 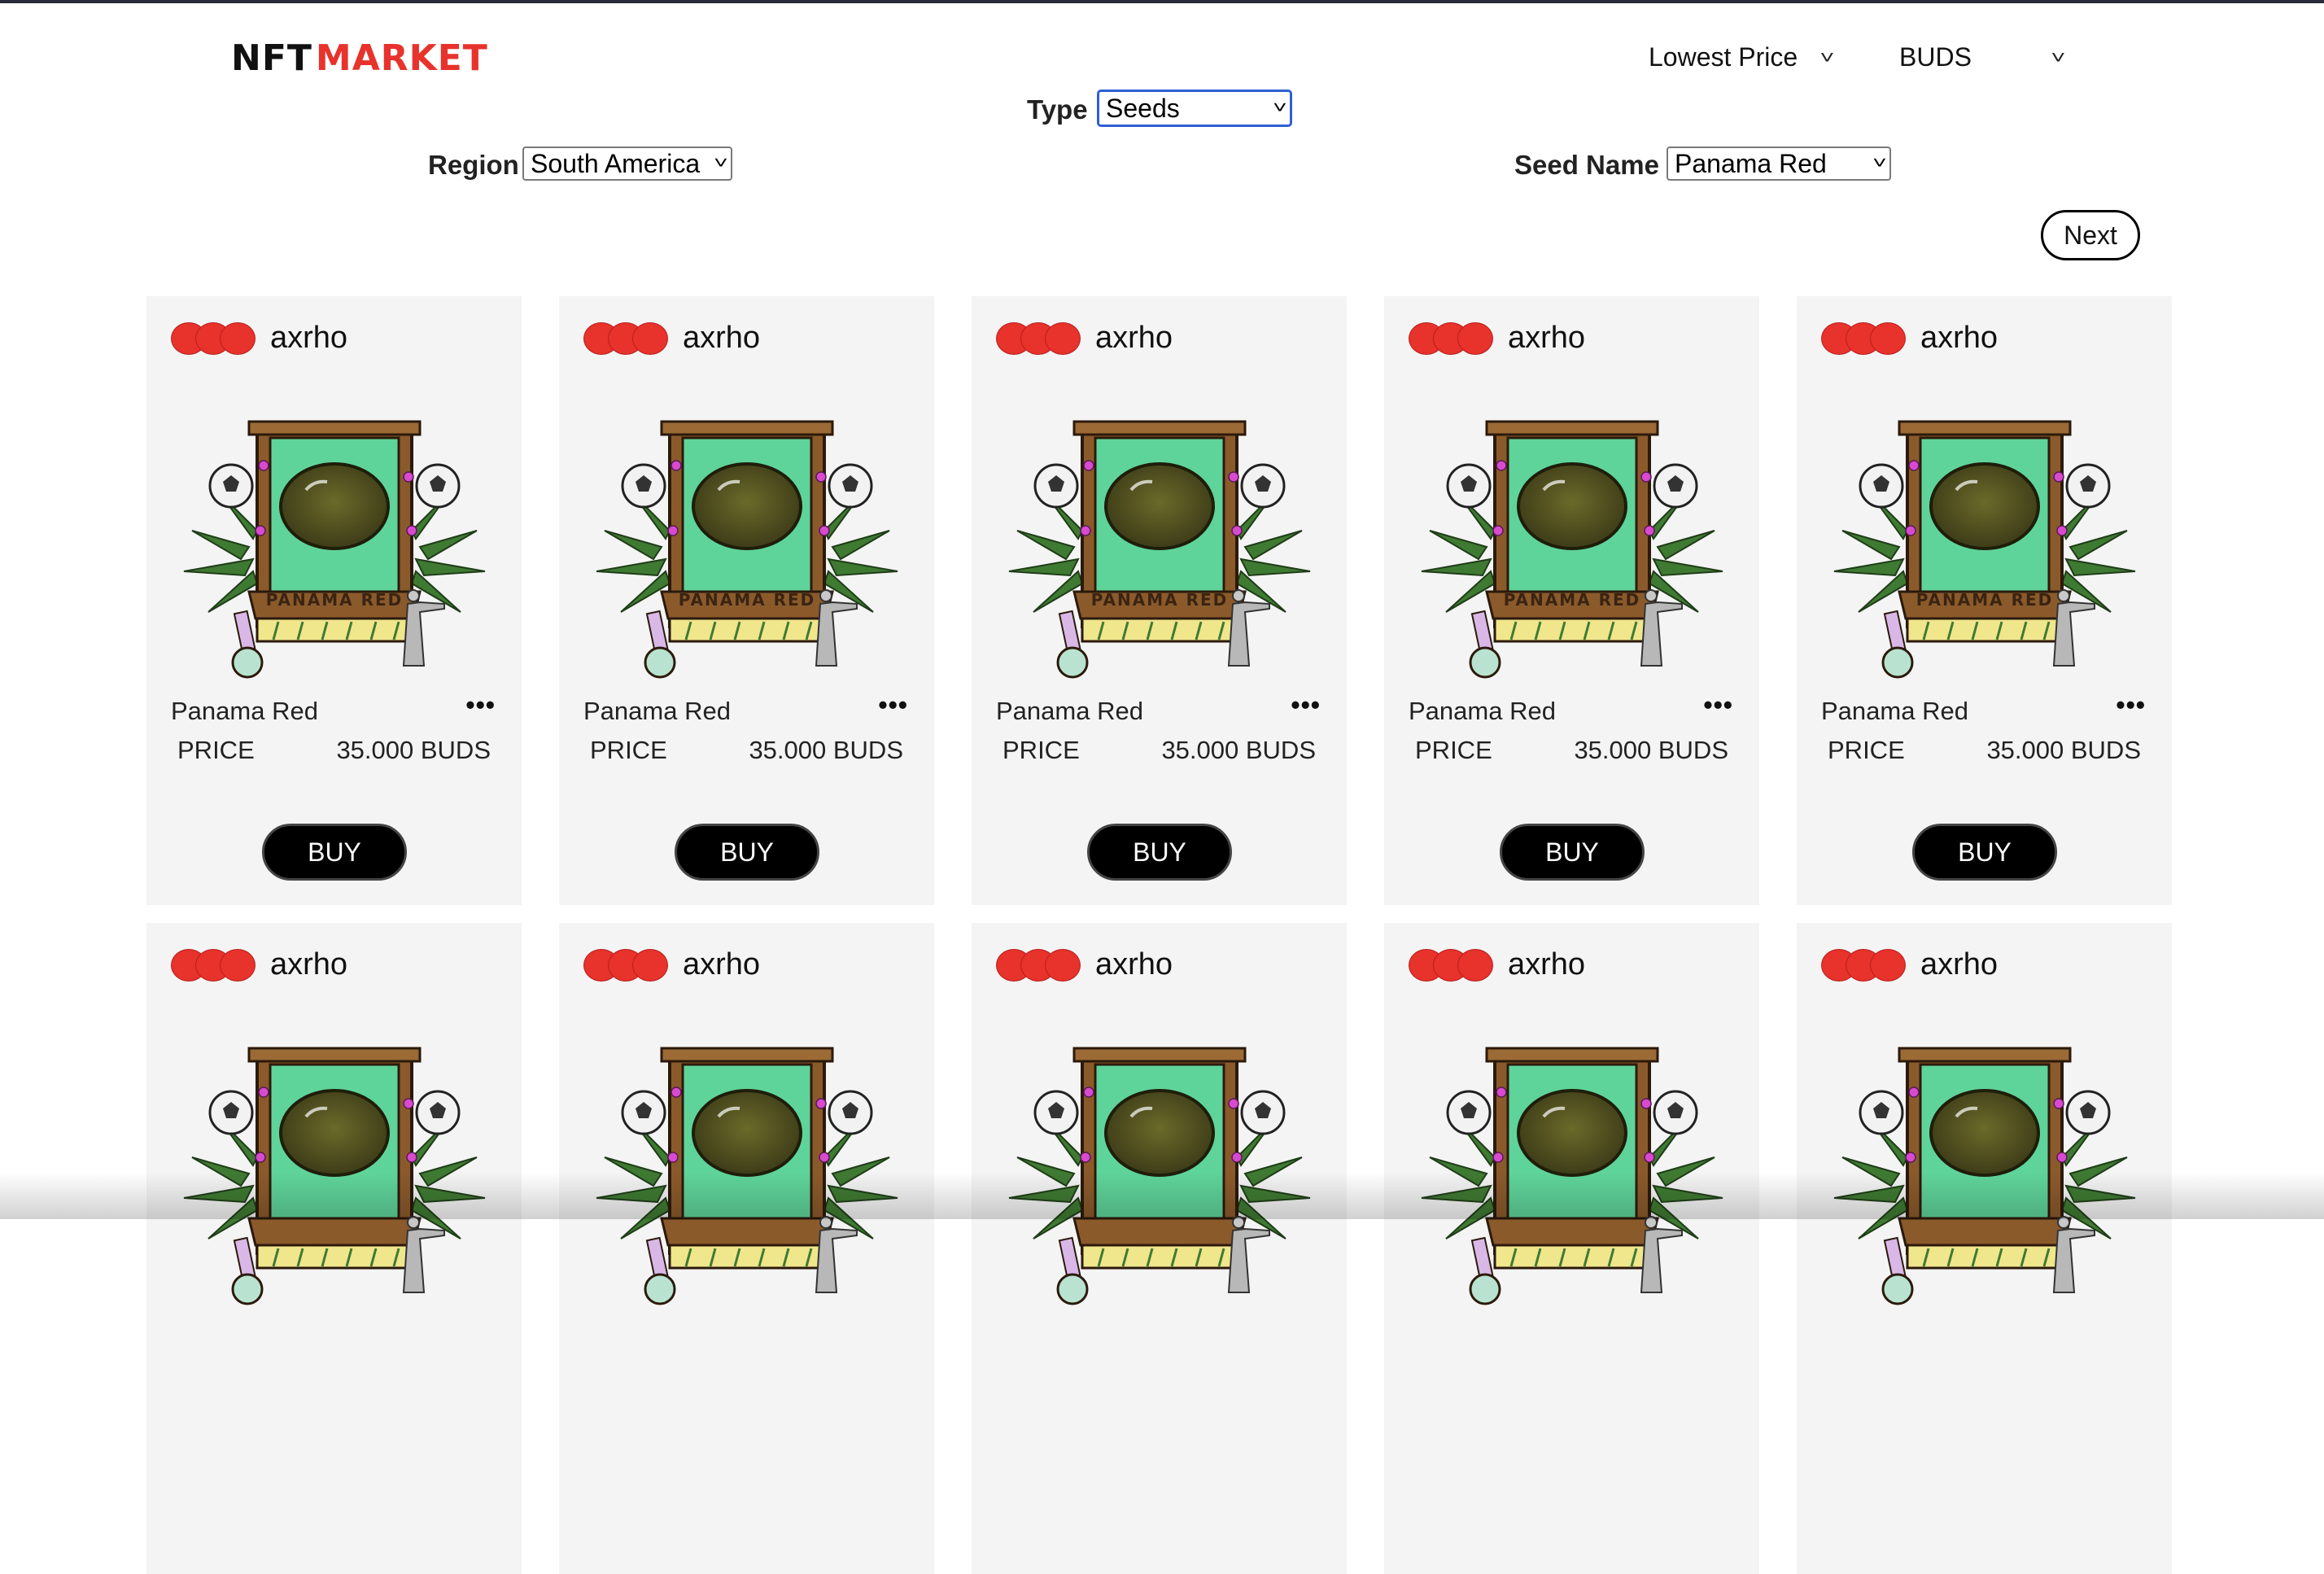 What do you see at coordinates (1194, 108) in the screenshot?
I see `type-select: Seeds ˅` at bounding box center [1194, 108].